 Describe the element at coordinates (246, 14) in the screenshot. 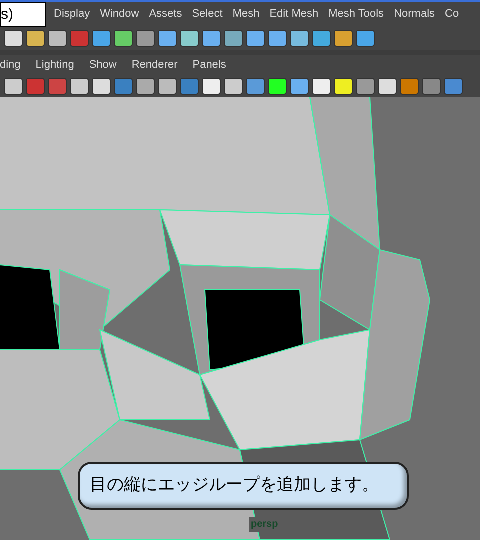

I see `menu-item: Mesh` at that location.